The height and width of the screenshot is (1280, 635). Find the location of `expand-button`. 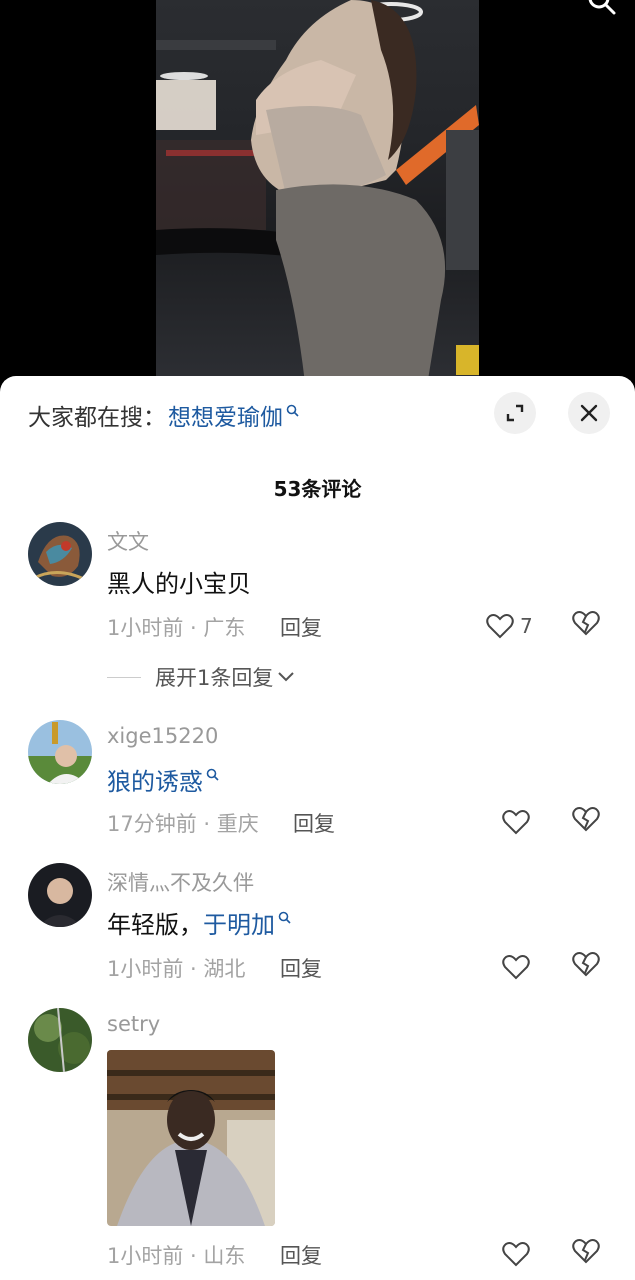

expand-button is located at coordinates (515, 413).